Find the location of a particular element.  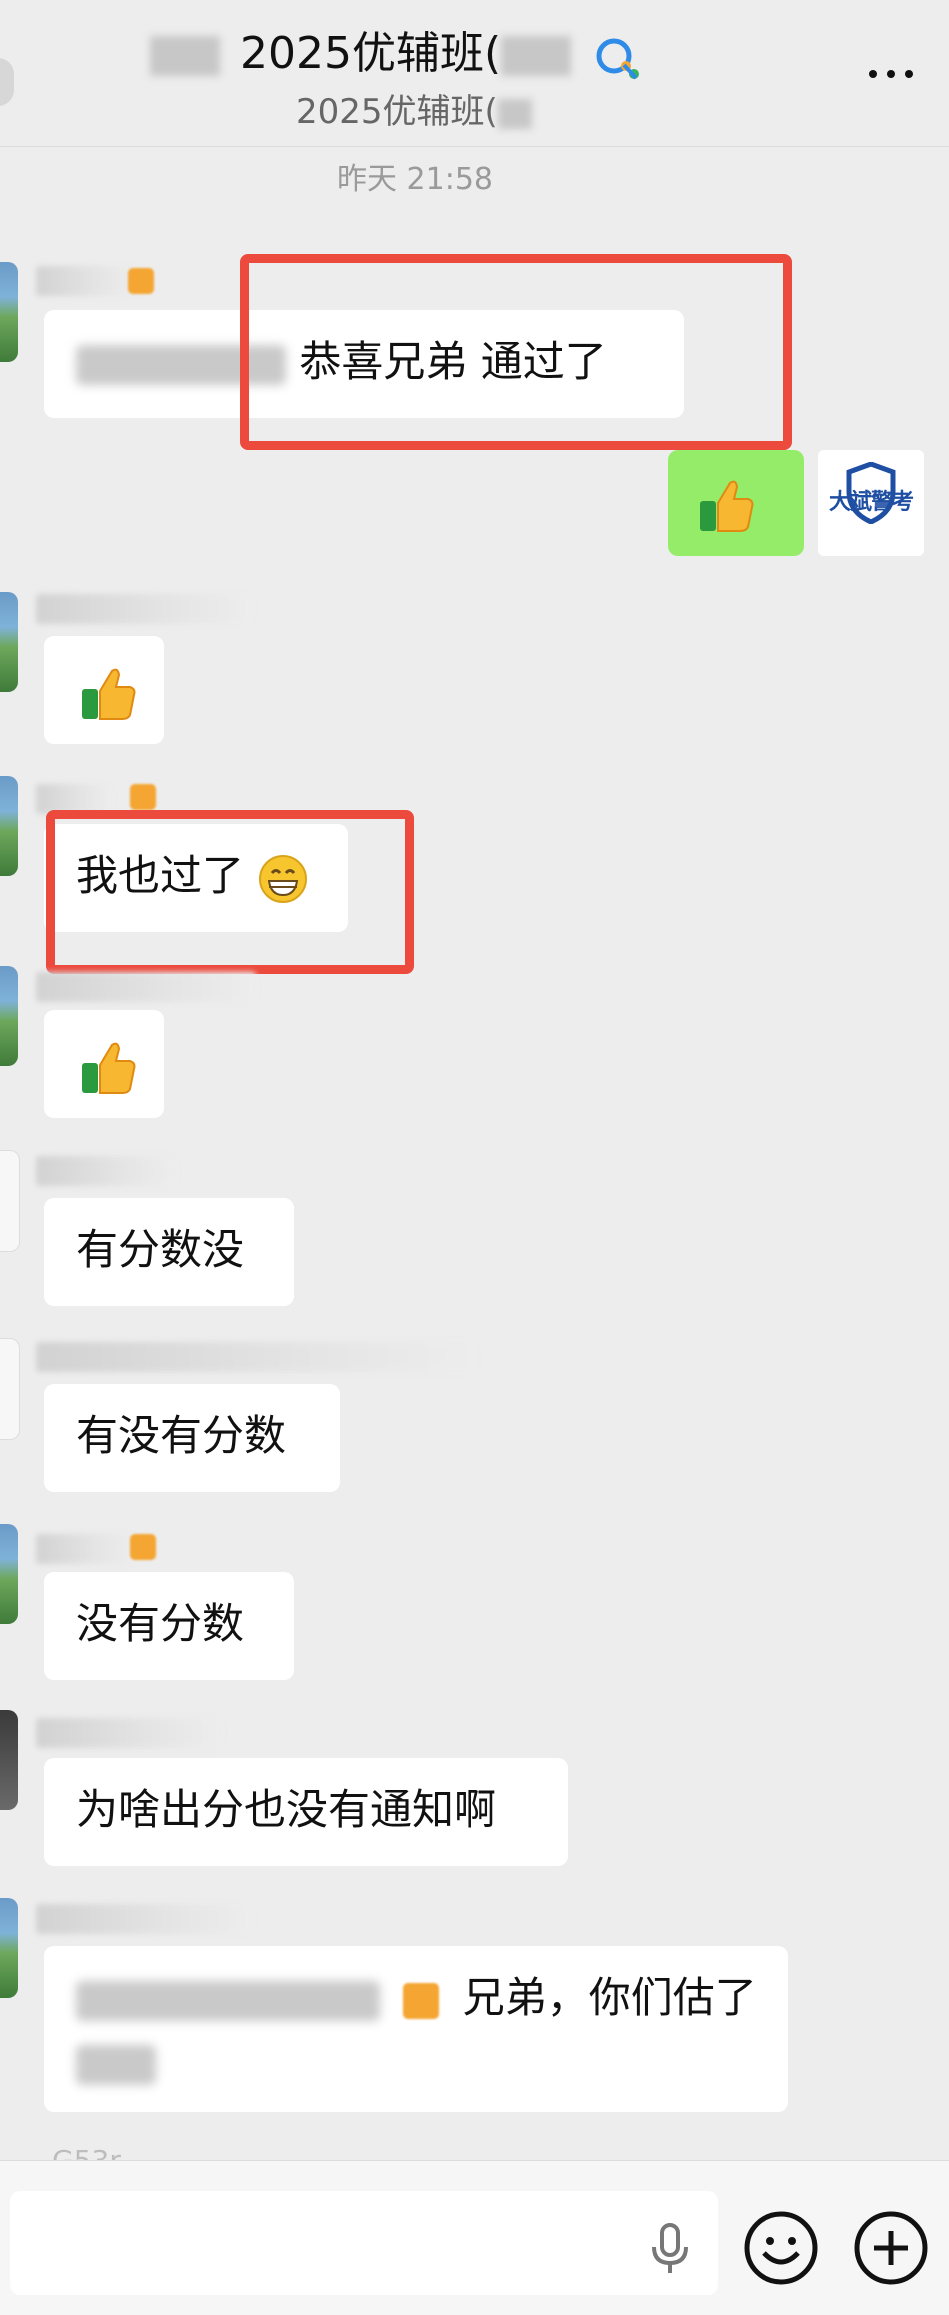

message-input is located at coordinates (364, 2243).